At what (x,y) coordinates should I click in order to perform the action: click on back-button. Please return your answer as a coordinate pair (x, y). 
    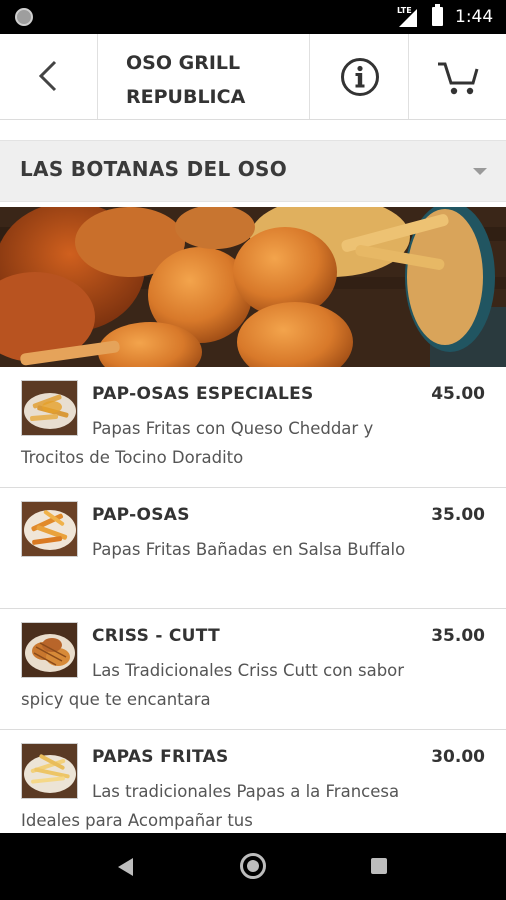
    Looking at the image, I should click on (49, 76).